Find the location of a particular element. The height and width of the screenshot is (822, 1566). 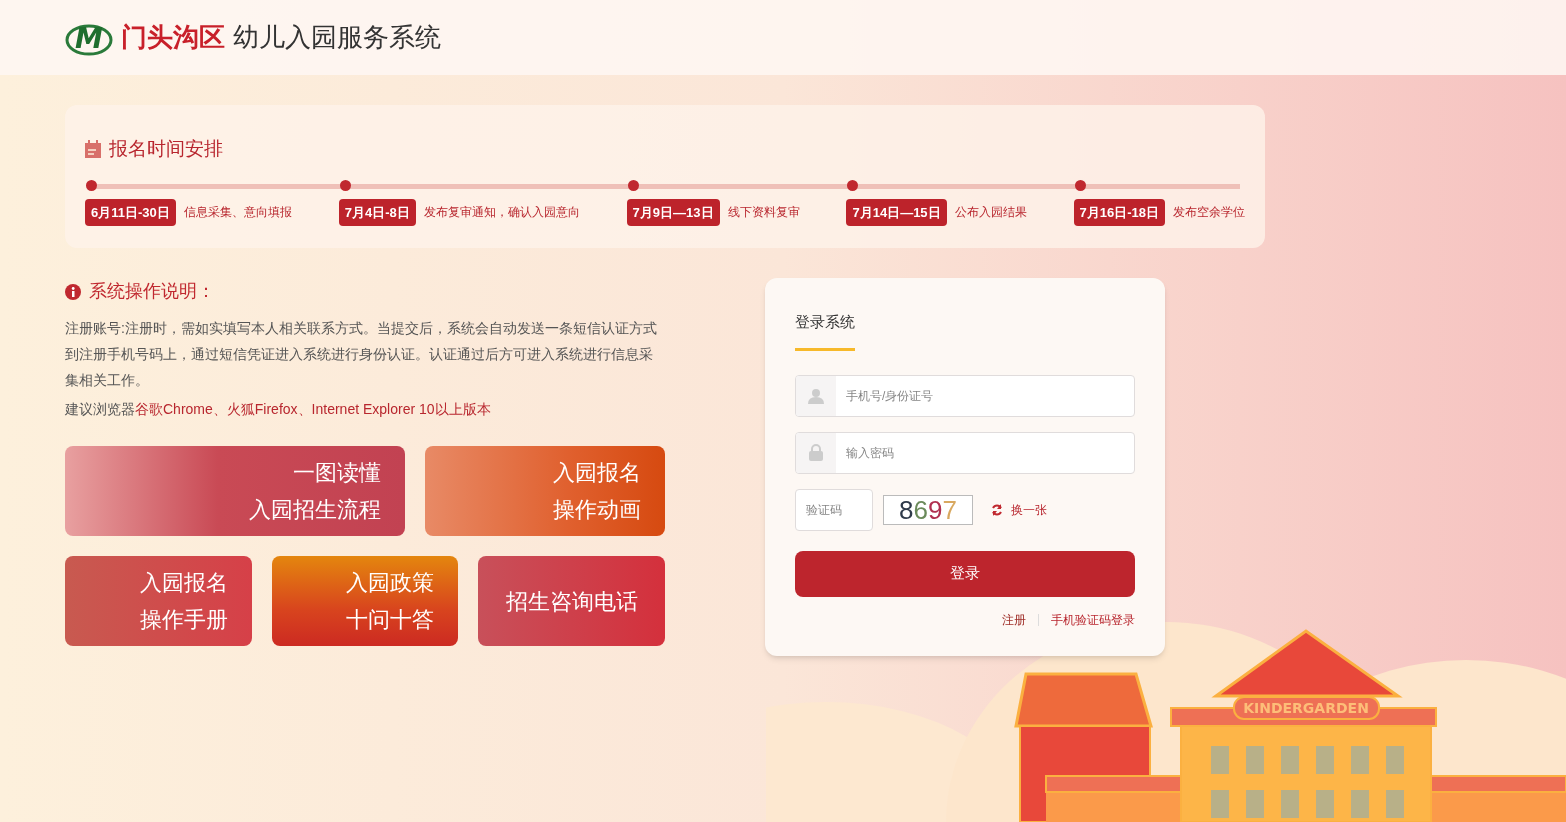

schedule-step-text: 信息采集、意向填报 is located at coordinates (237, 213).